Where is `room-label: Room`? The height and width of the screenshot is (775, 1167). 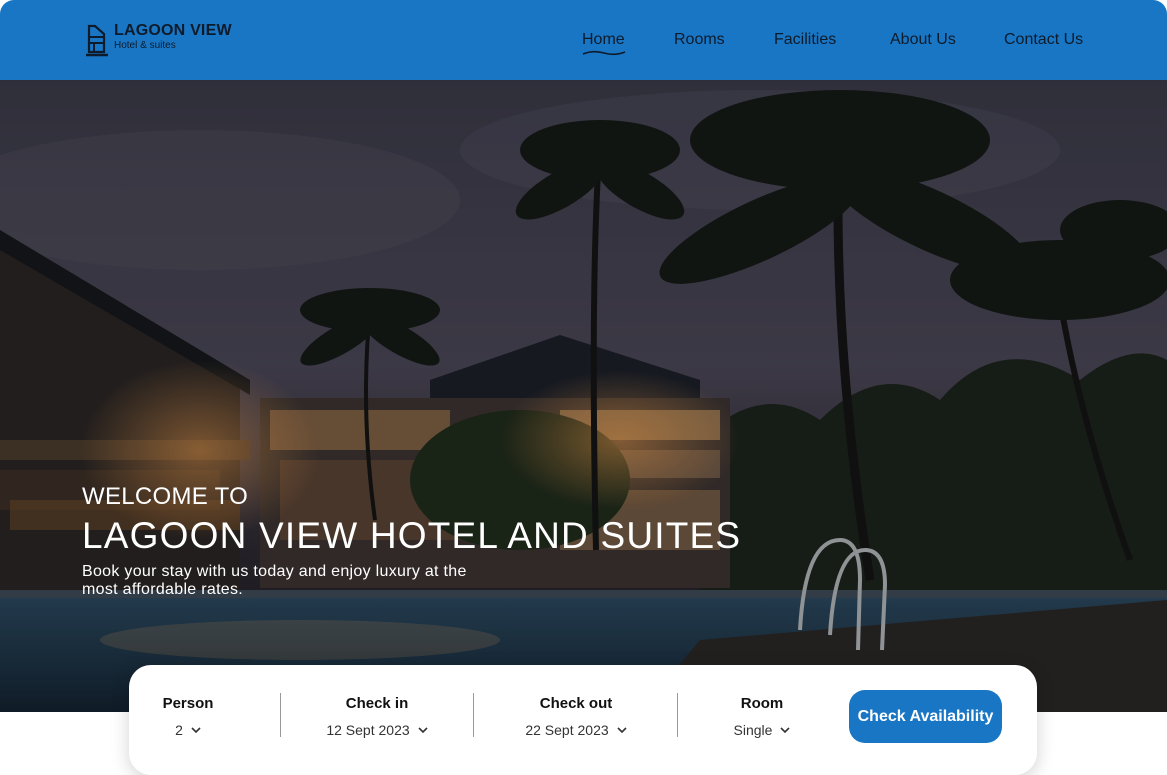
room-label: Room is located at coordinates (762, 703).